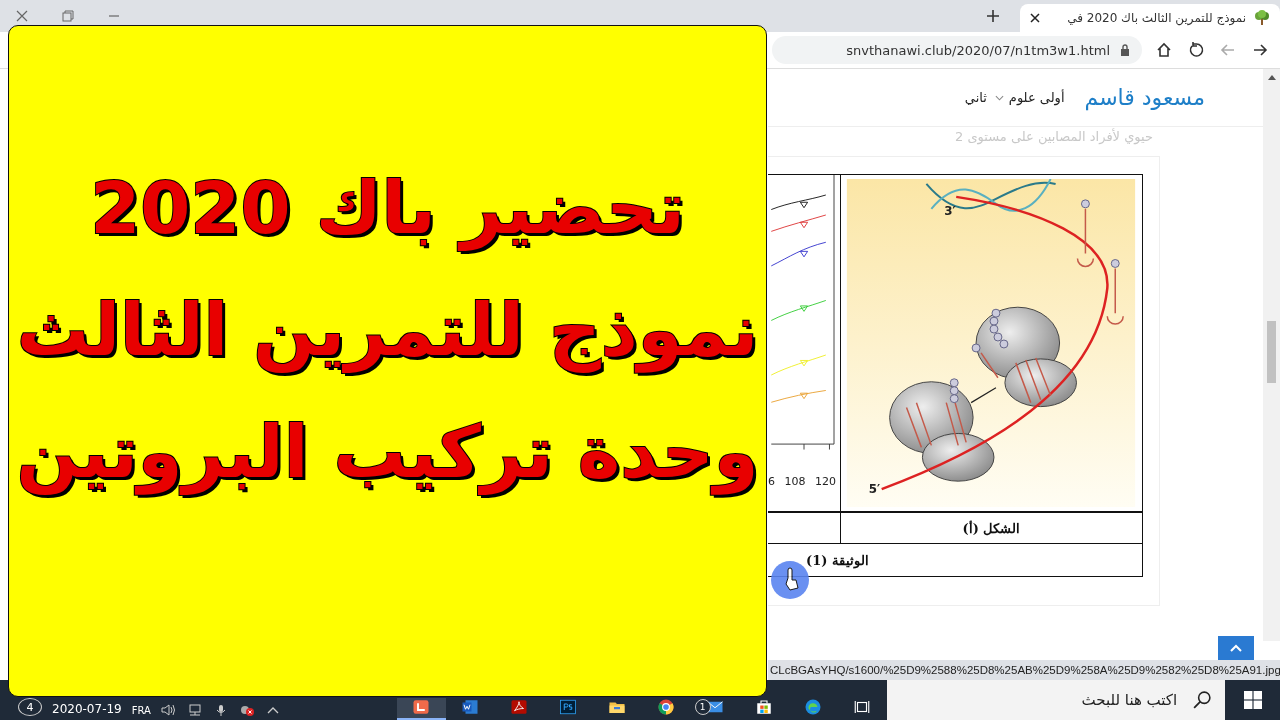  What do you see at coordinates (1029, 97) in the screenshot?
I see `nav-link: أولى علوم` at bounding box center [1029, 97].